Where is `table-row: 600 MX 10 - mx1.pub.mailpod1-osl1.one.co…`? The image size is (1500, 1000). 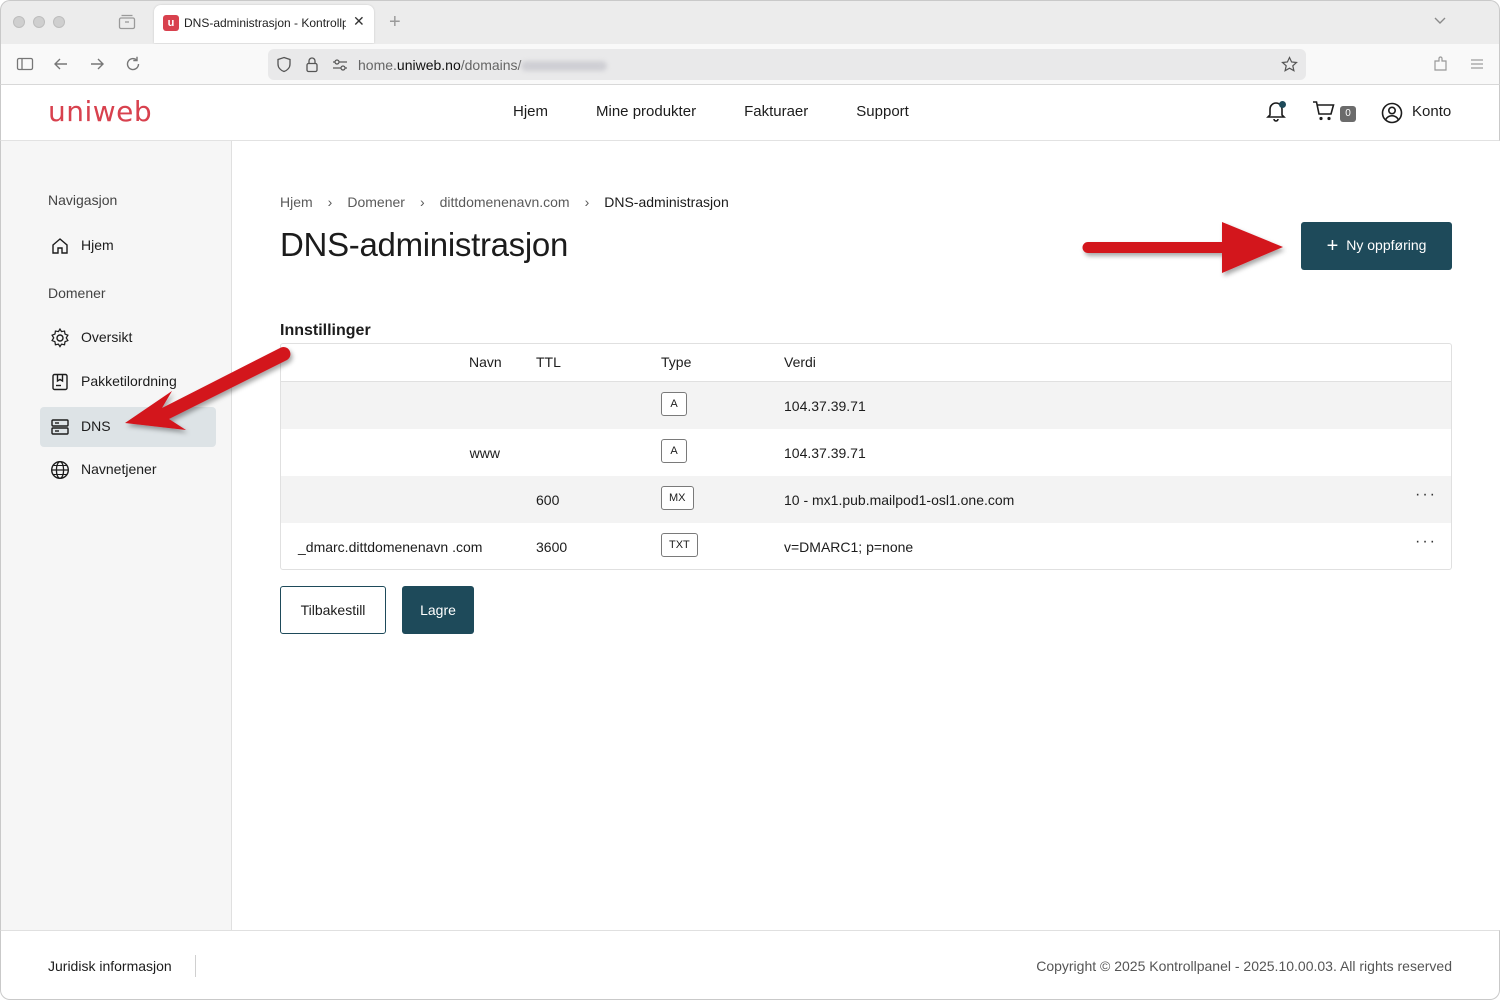 table-row: 600 MX 10 - mx1.pub.mailpod1-osl1.one.co… is located at coordinates (866, 499).